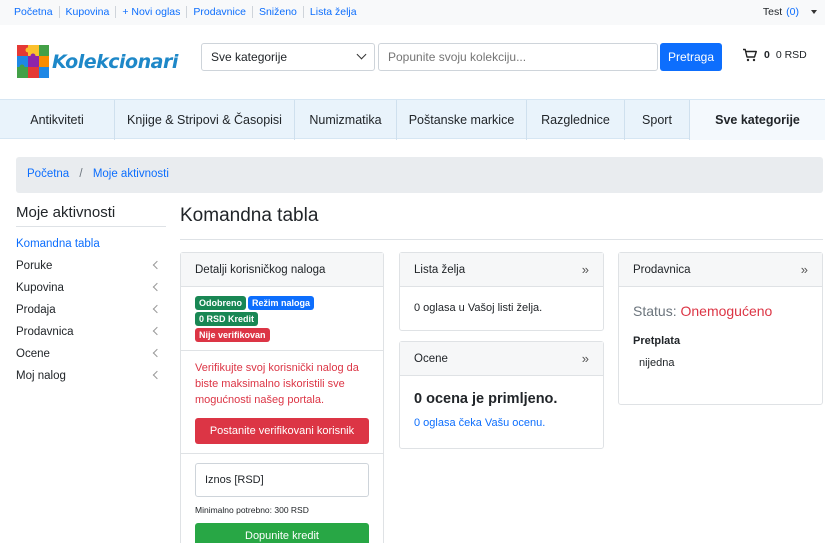 The height and width of the screenshot is (543, 825). I want to click on sidebar-item-label: Poruke, so click(34, 266).